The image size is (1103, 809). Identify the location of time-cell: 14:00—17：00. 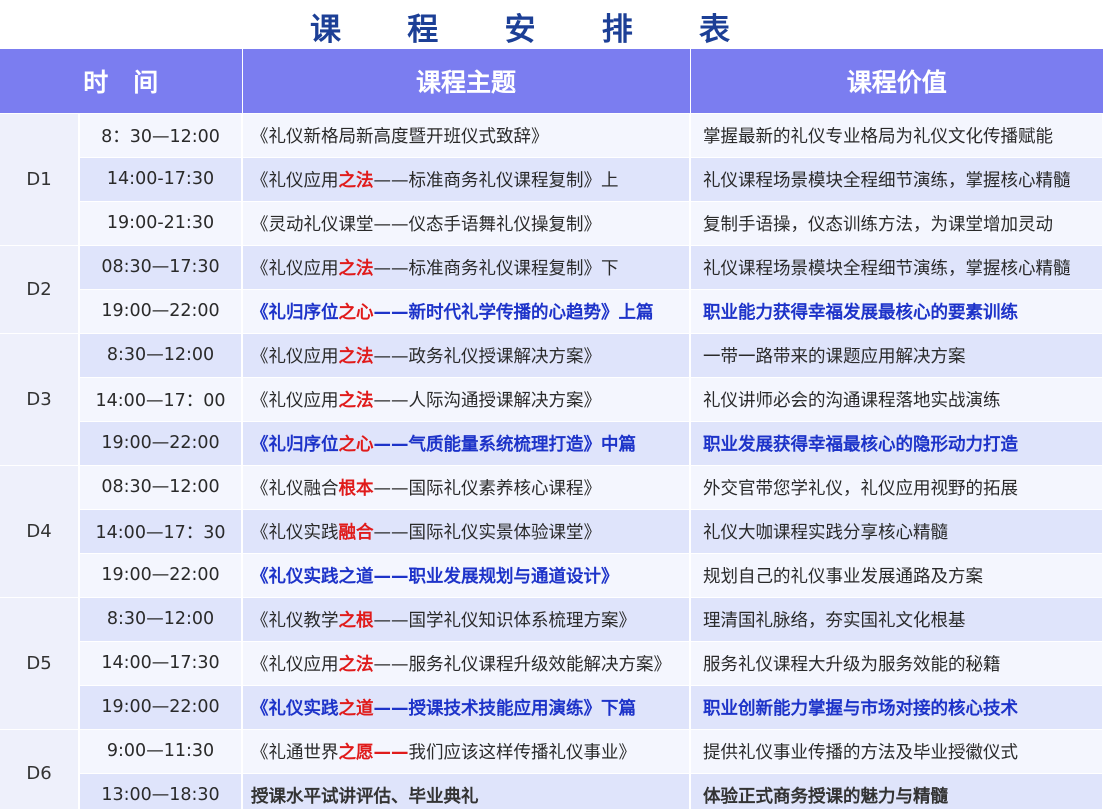
(161, 399).